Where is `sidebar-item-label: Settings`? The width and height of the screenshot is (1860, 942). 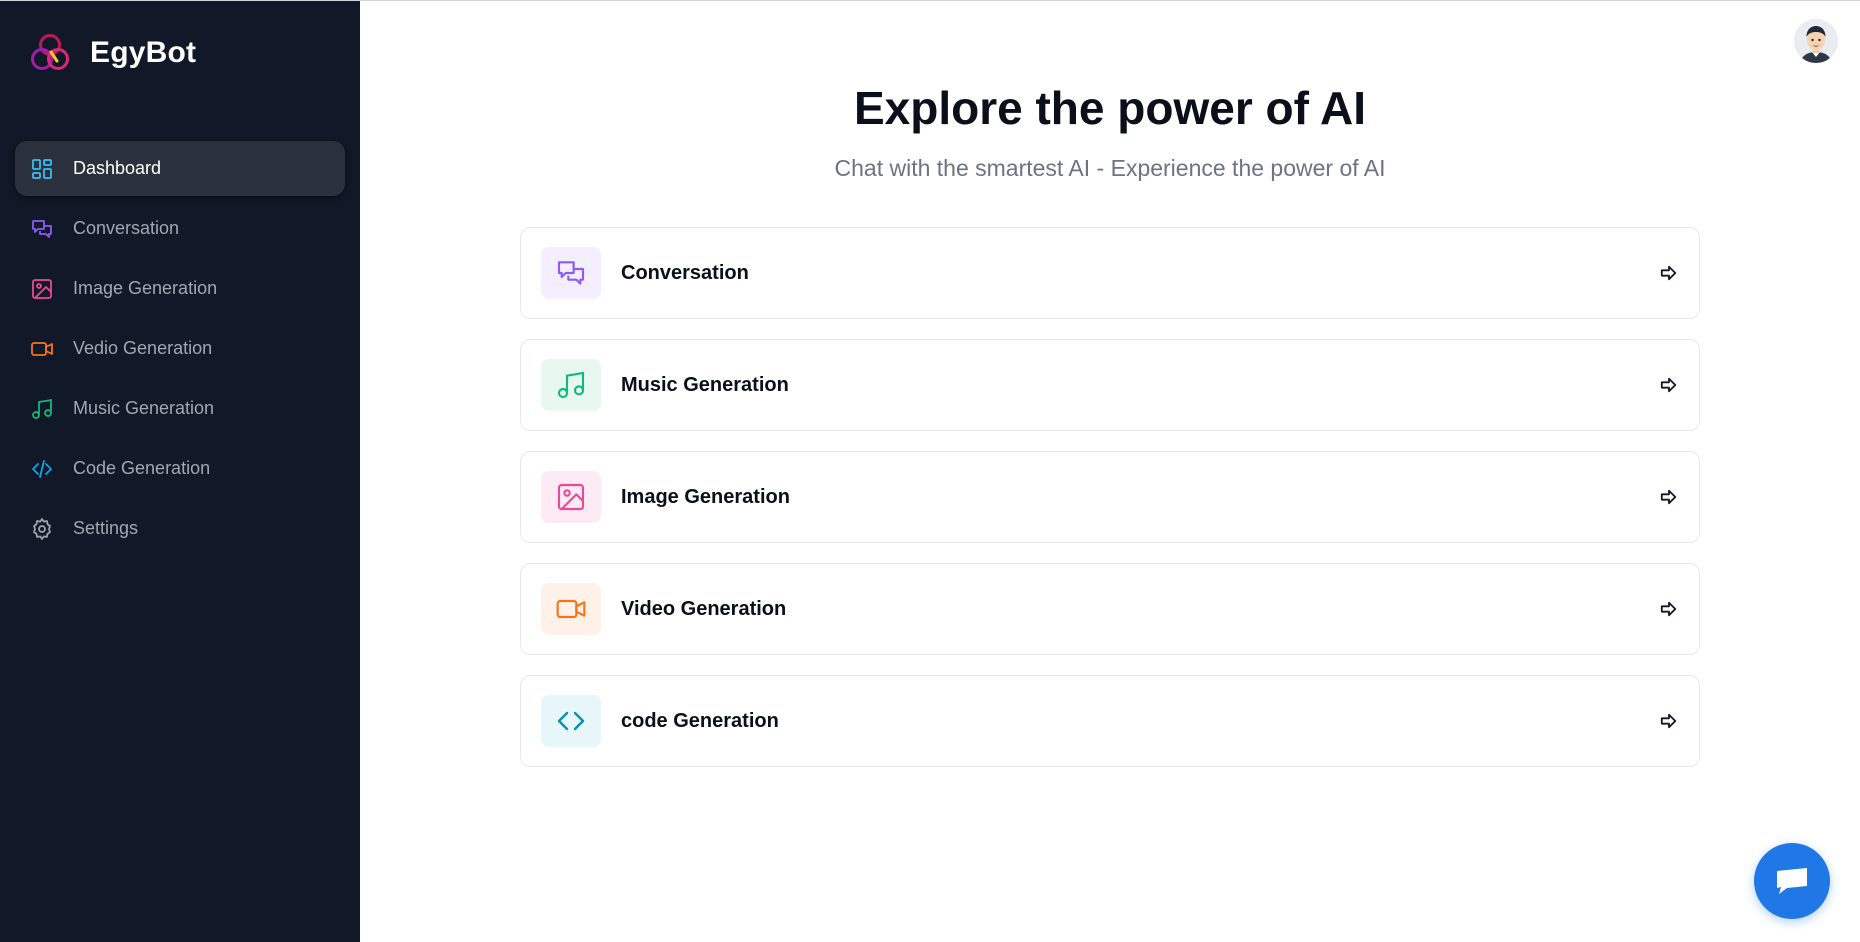
sidebar-item-label: Settings is located at coordinates (106, 528).